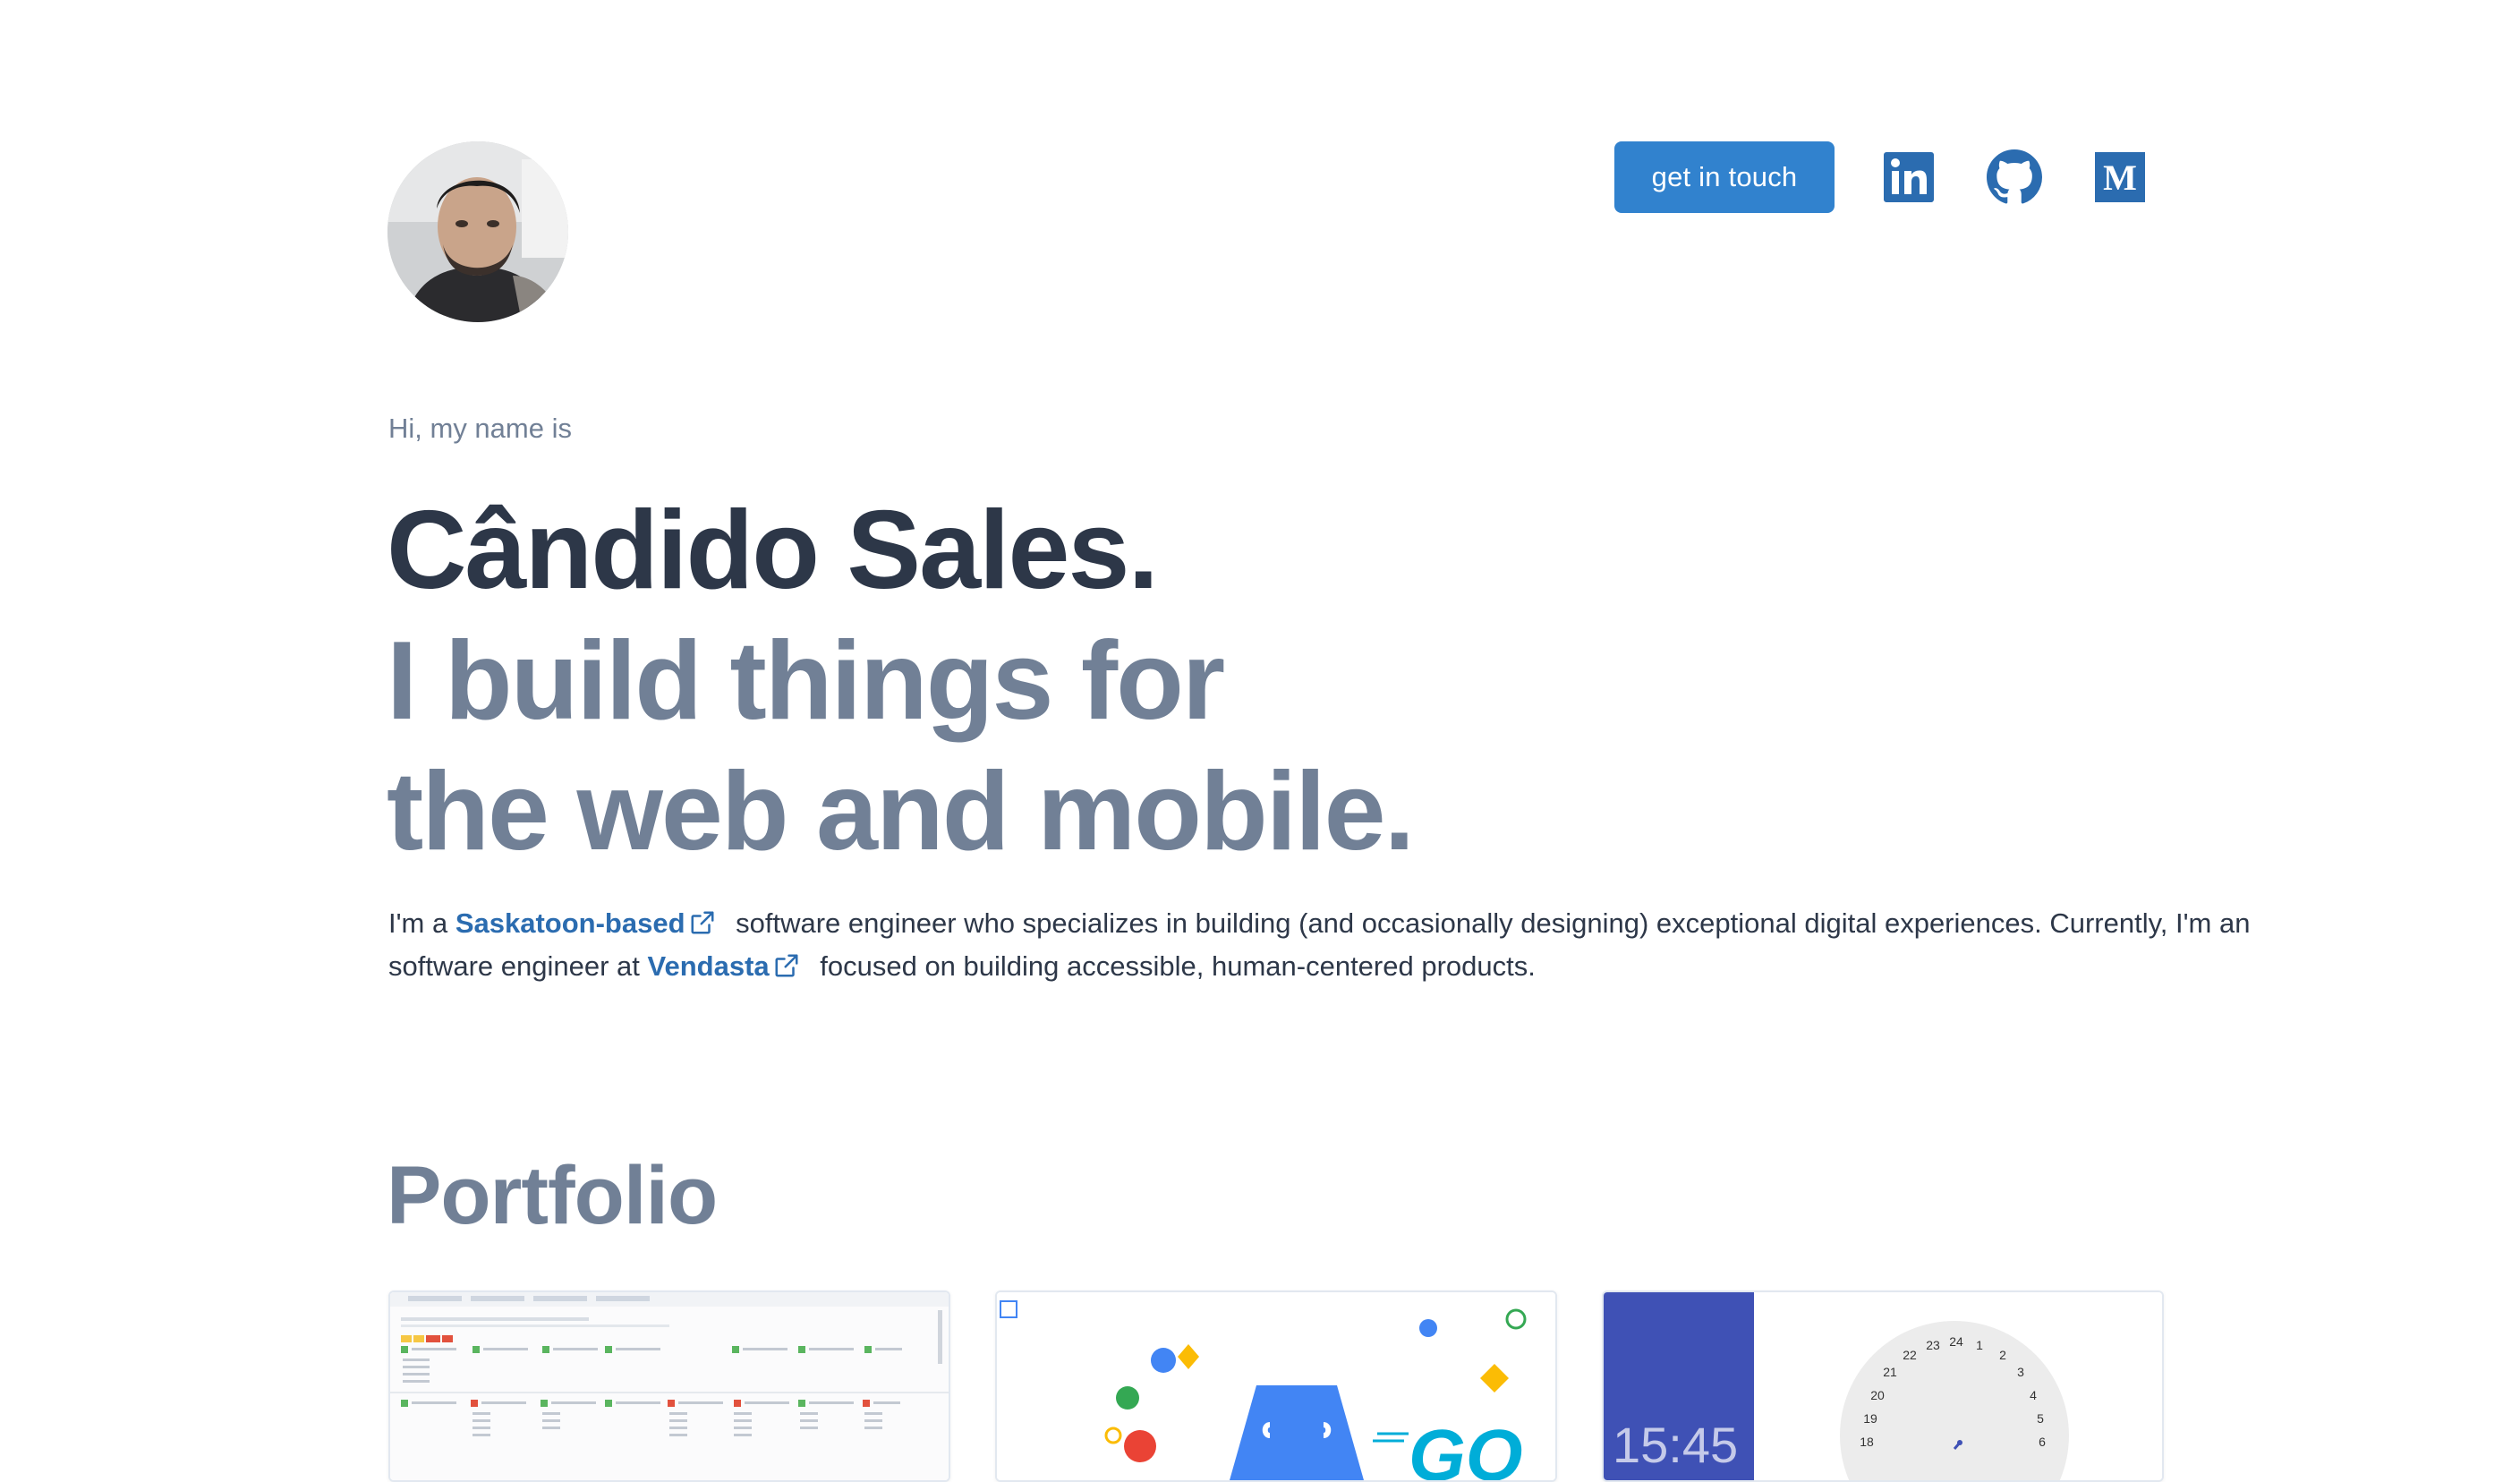 The image size is (2520, 1482). I want to click on spreadsheet-preview, so click(669, 1386).